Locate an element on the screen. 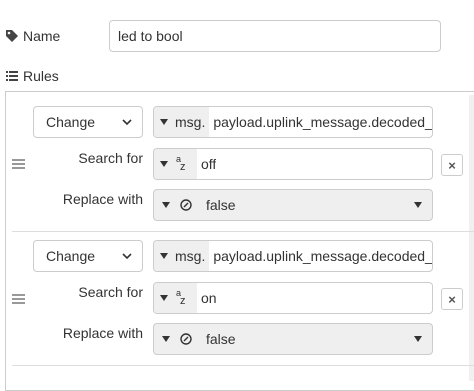  rules-scrollbar is located at coordinates (471, 238).